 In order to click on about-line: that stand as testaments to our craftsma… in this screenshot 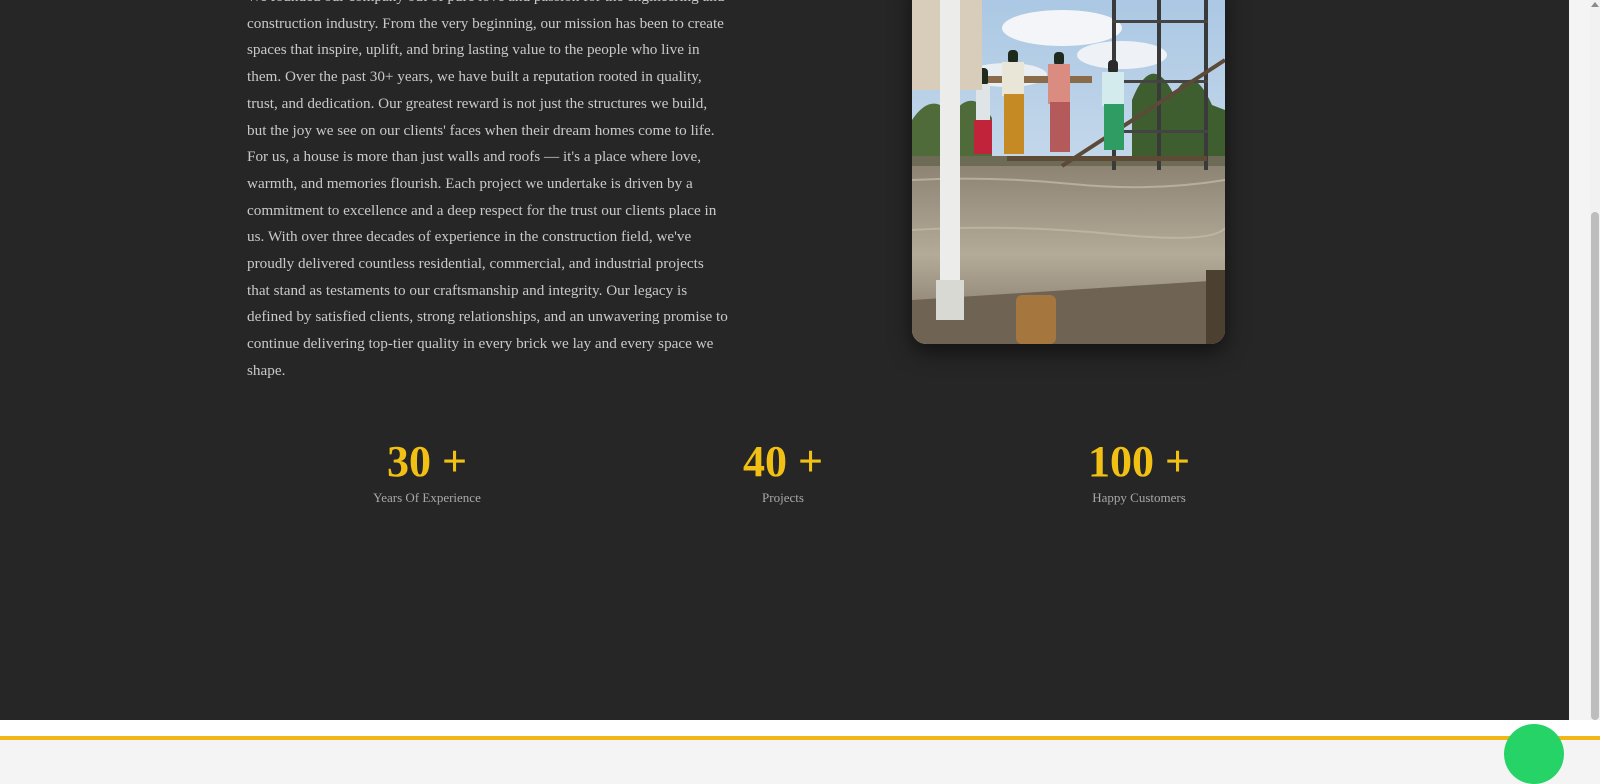, I will do `click(467, 290)`.